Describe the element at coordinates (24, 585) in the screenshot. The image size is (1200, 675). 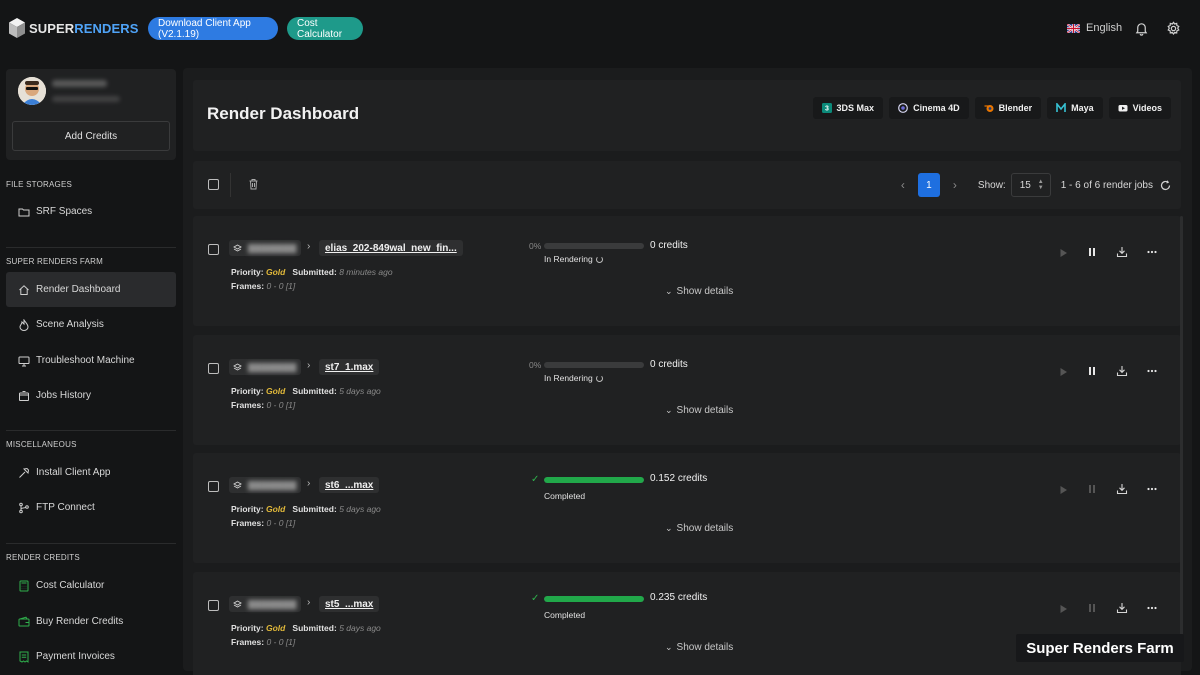
I see `calculator-icon` at that location.